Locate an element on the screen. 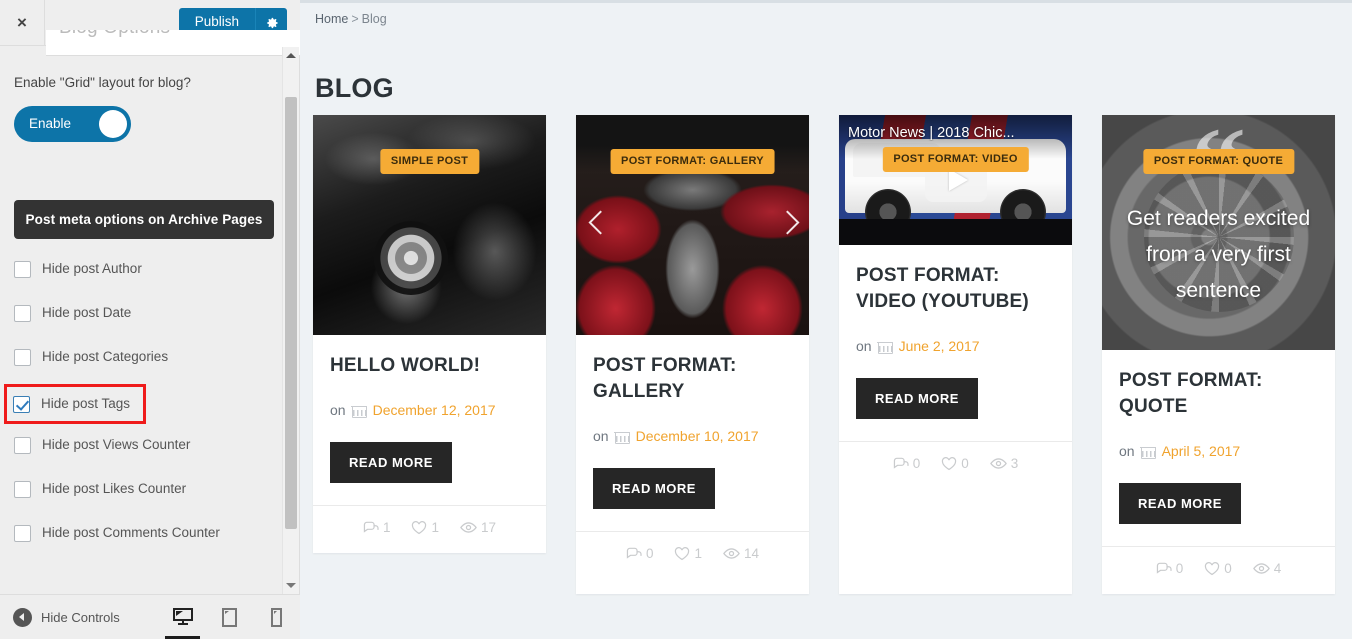 The image size is (1352, 639). post-meta-group-header: Post meta options on Archive Pages is located at coordinates (144, 219).